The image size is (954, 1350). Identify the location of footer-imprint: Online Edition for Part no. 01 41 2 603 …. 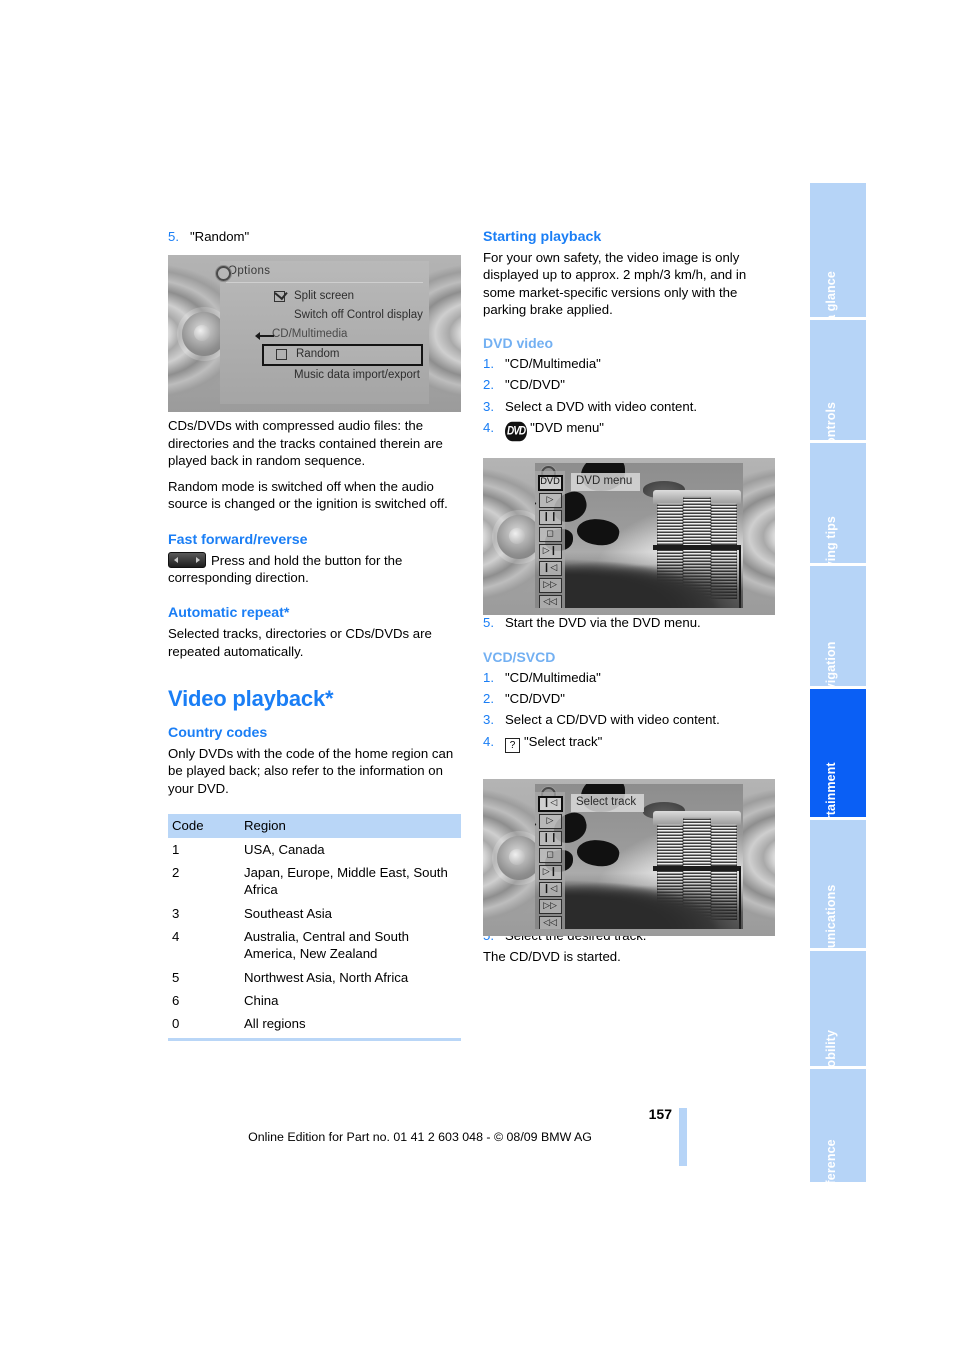
(420, 1137).